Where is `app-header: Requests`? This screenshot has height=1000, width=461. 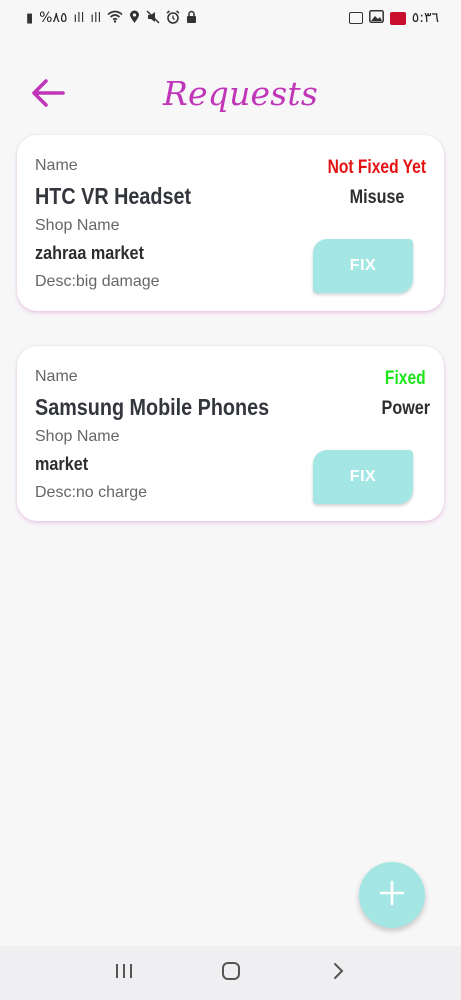 app-header: Requests is located at coordinates (230, 97).